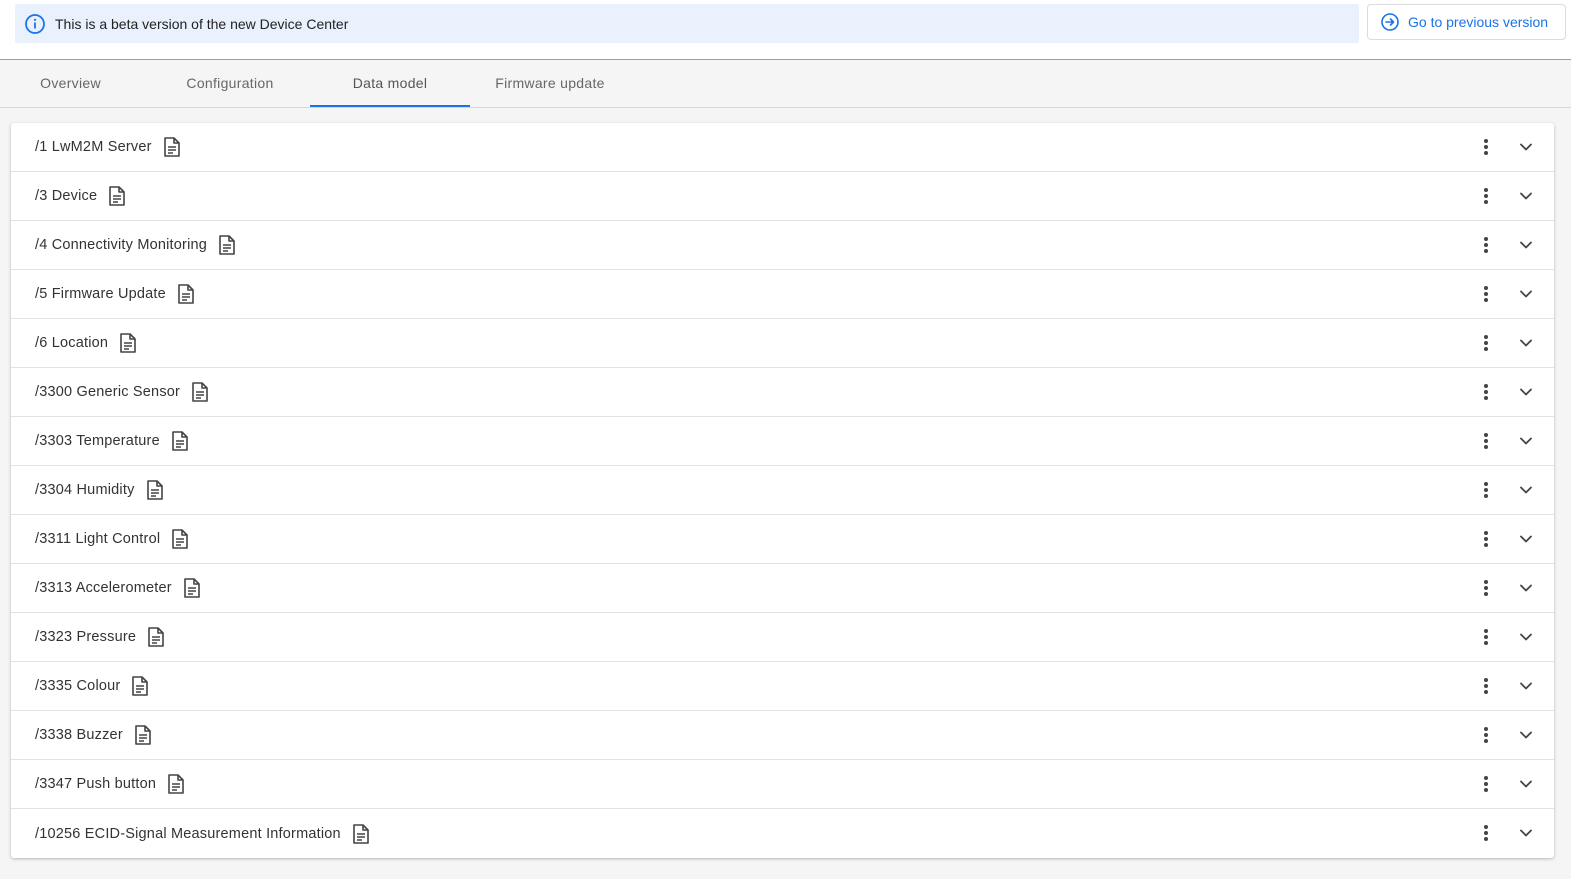 The height and width of the screenshot is (879, 1571). I want to click on object-row: /6 Location, so click(782, 343).